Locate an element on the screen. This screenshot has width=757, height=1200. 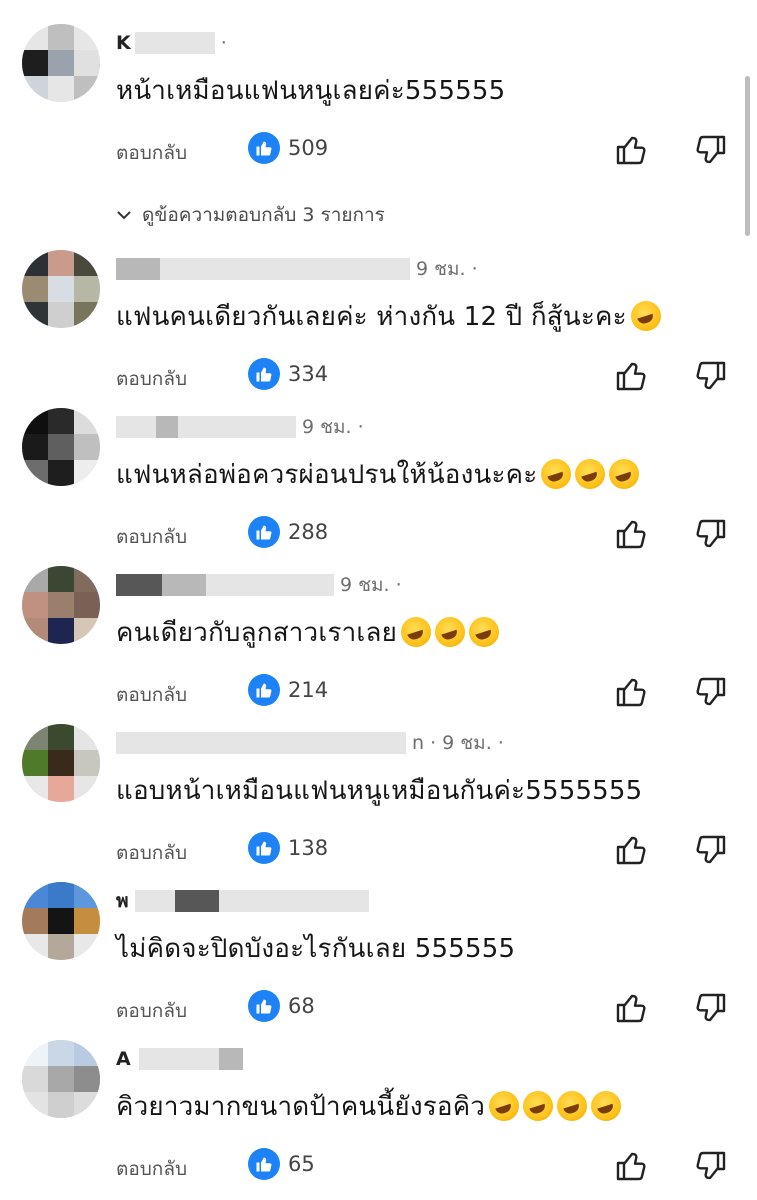
comment-text-content: แอบหน้าเหมือนแฟนหนูเหมือนกันค่ะ5555555 is located at coordinates (379, 791).